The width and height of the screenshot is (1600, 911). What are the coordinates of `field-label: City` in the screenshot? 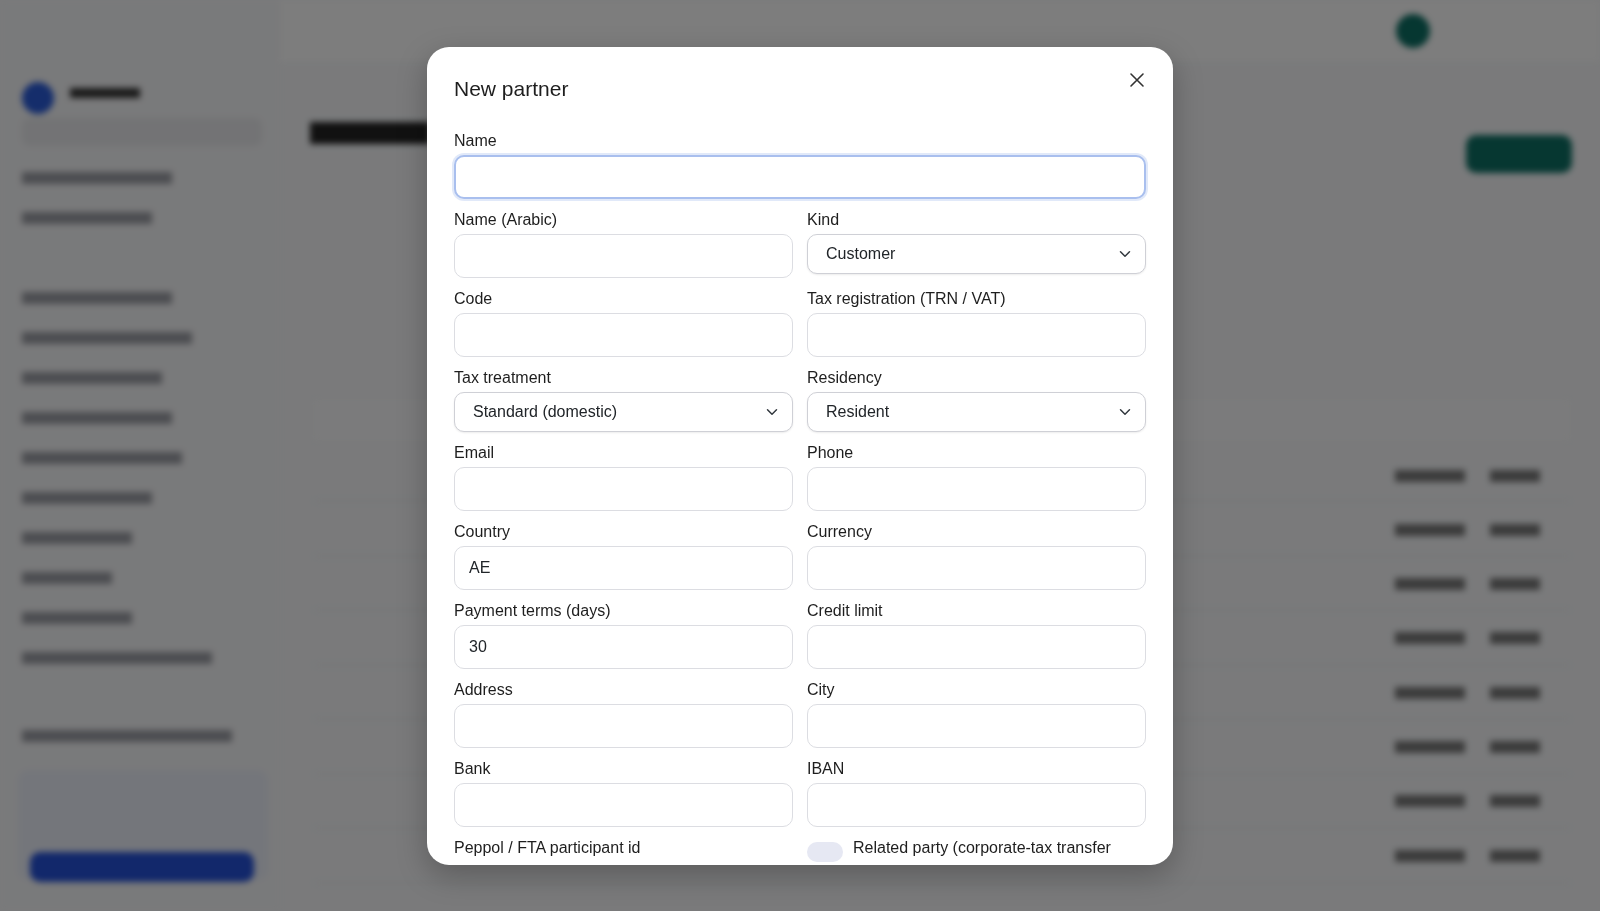 It's located at (821, 690).